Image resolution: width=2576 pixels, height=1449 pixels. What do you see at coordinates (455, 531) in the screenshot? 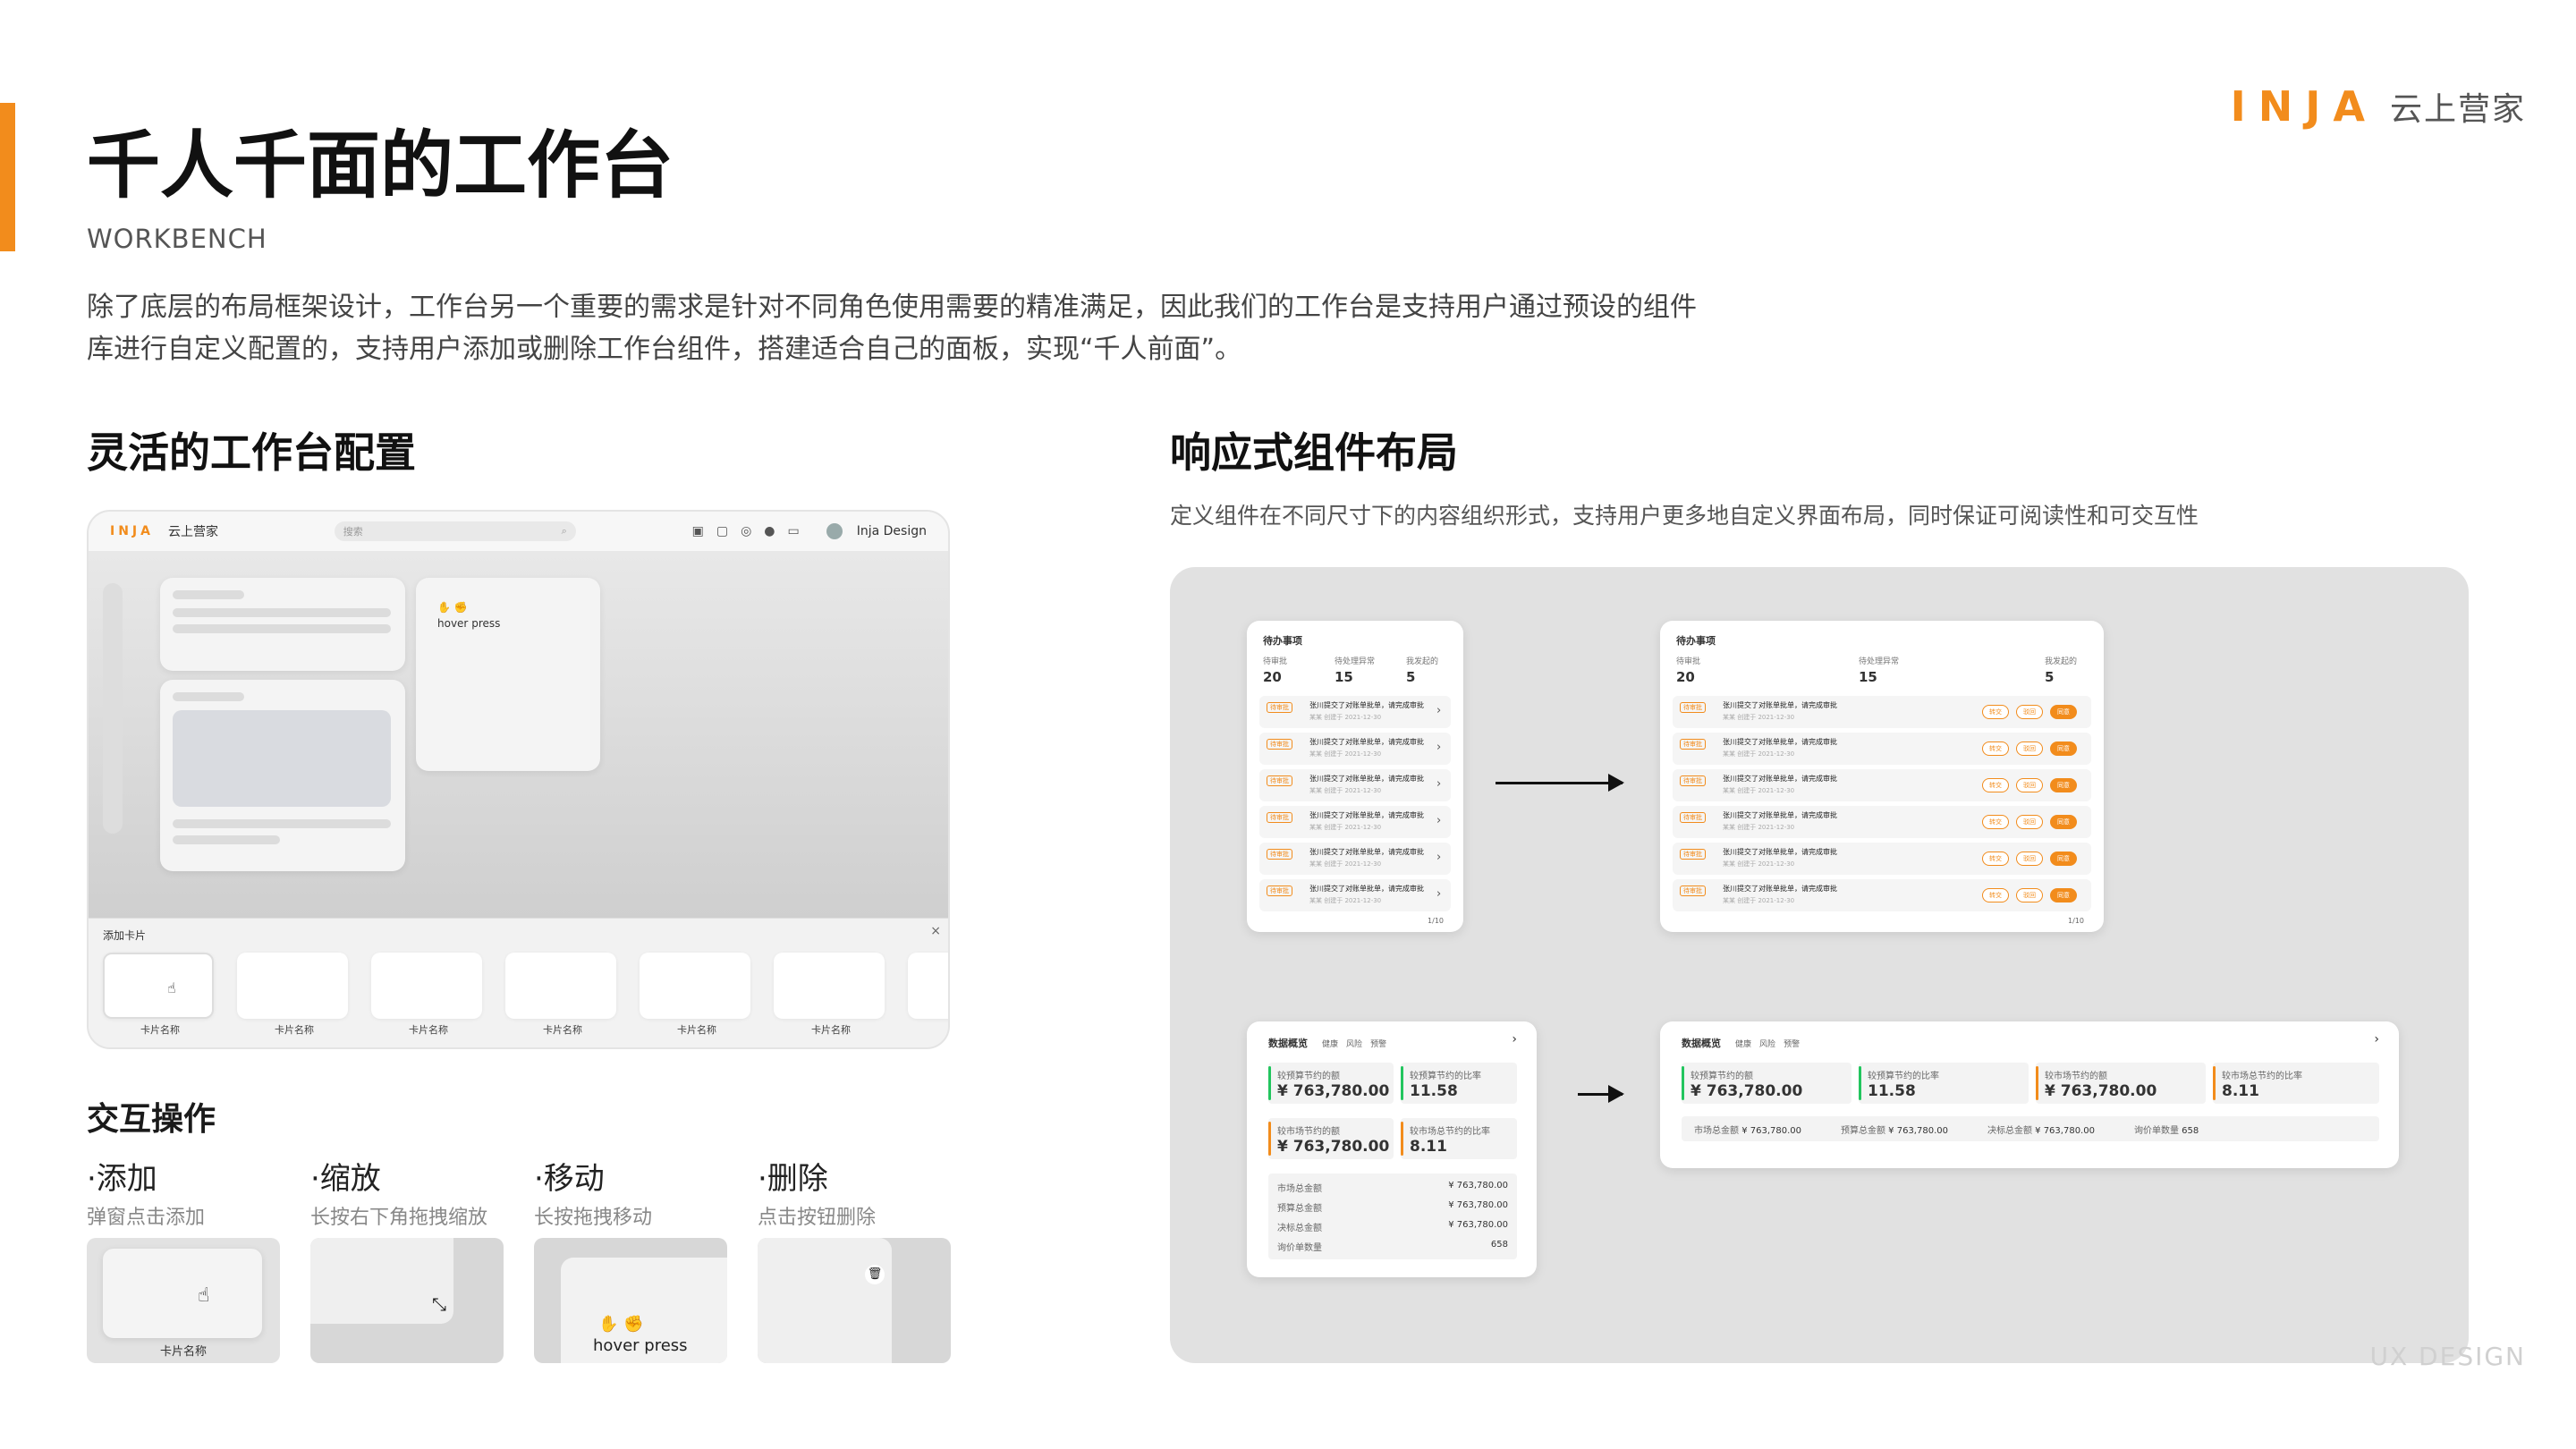
I see `mock-search-input: 搜索 ⌕` at bounding box center [455, 531].